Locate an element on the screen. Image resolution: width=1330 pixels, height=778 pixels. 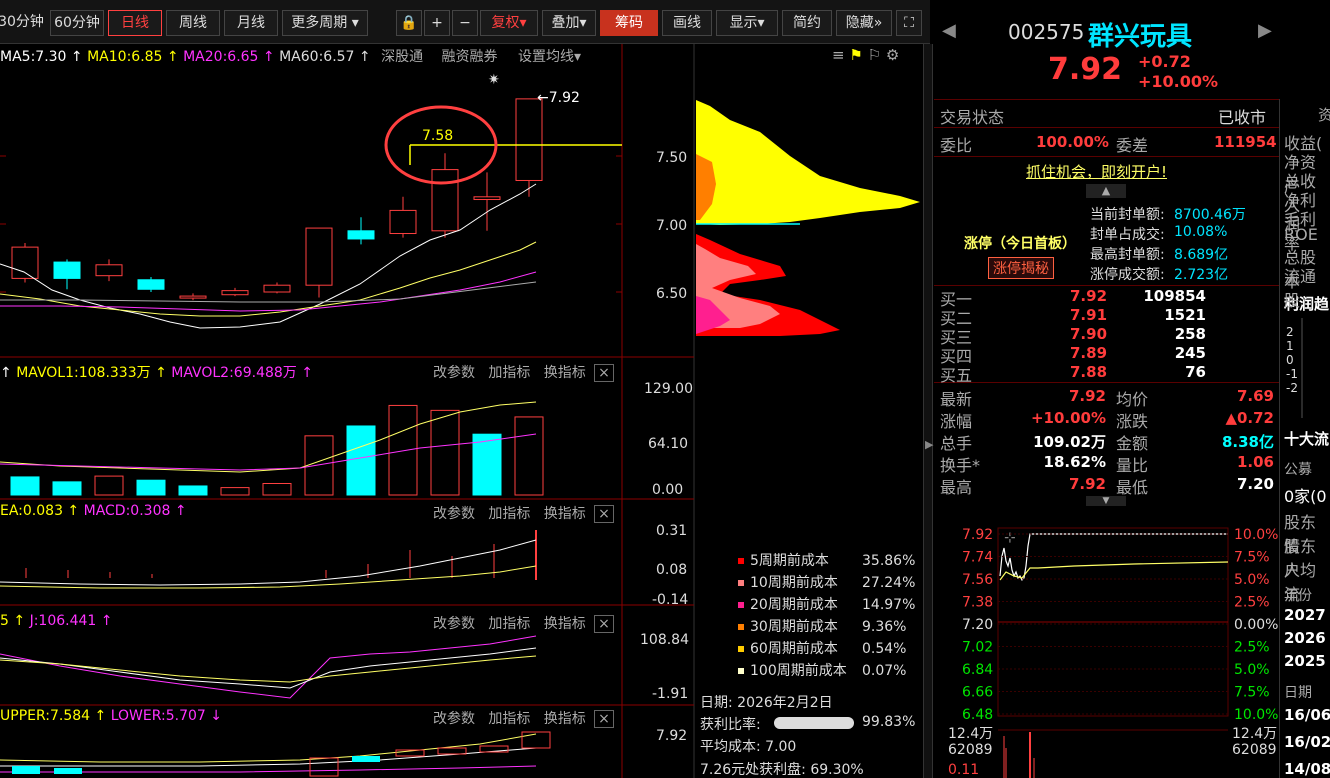
bid-price: 7.90 is located at coordinates (1088, 334).